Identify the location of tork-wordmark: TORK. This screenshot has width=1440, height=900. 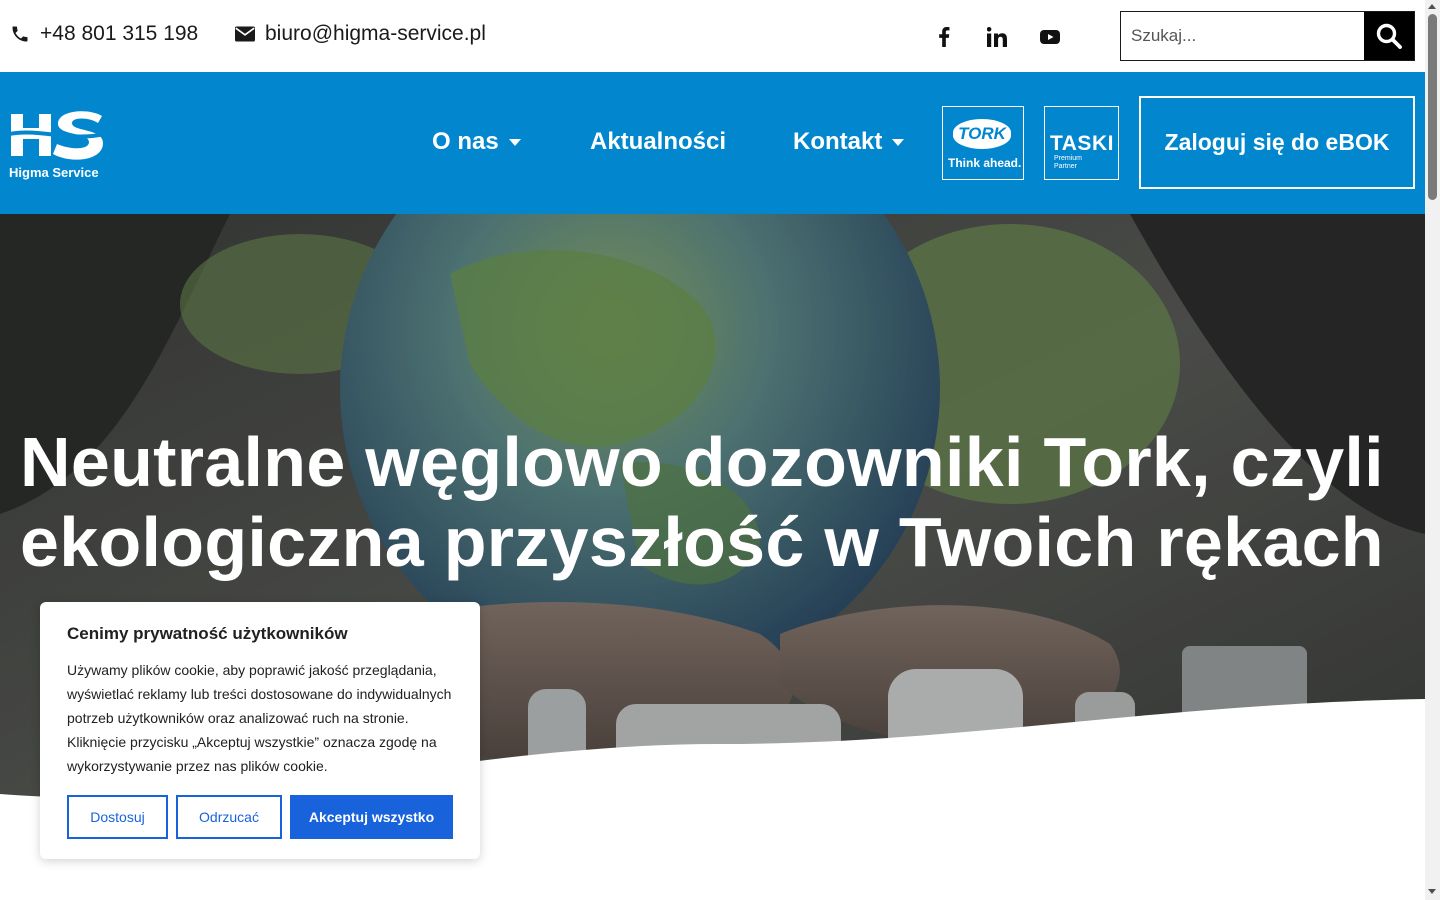
(982, 134).